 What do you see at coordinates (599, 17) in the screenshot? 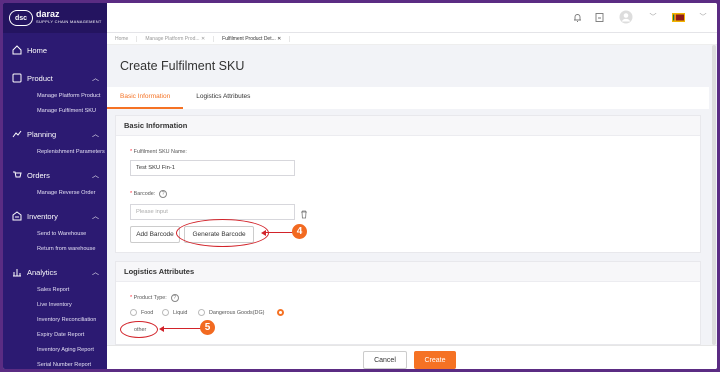
I see `document-icon` at bounding box center [599, 17].